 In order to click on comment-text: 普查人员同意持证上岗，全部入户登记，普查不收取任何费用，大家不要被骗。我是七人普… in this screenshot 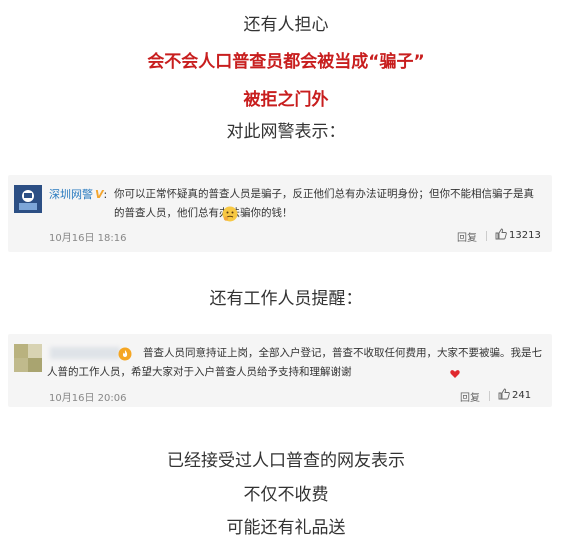, I will do `click(297, 365)`.